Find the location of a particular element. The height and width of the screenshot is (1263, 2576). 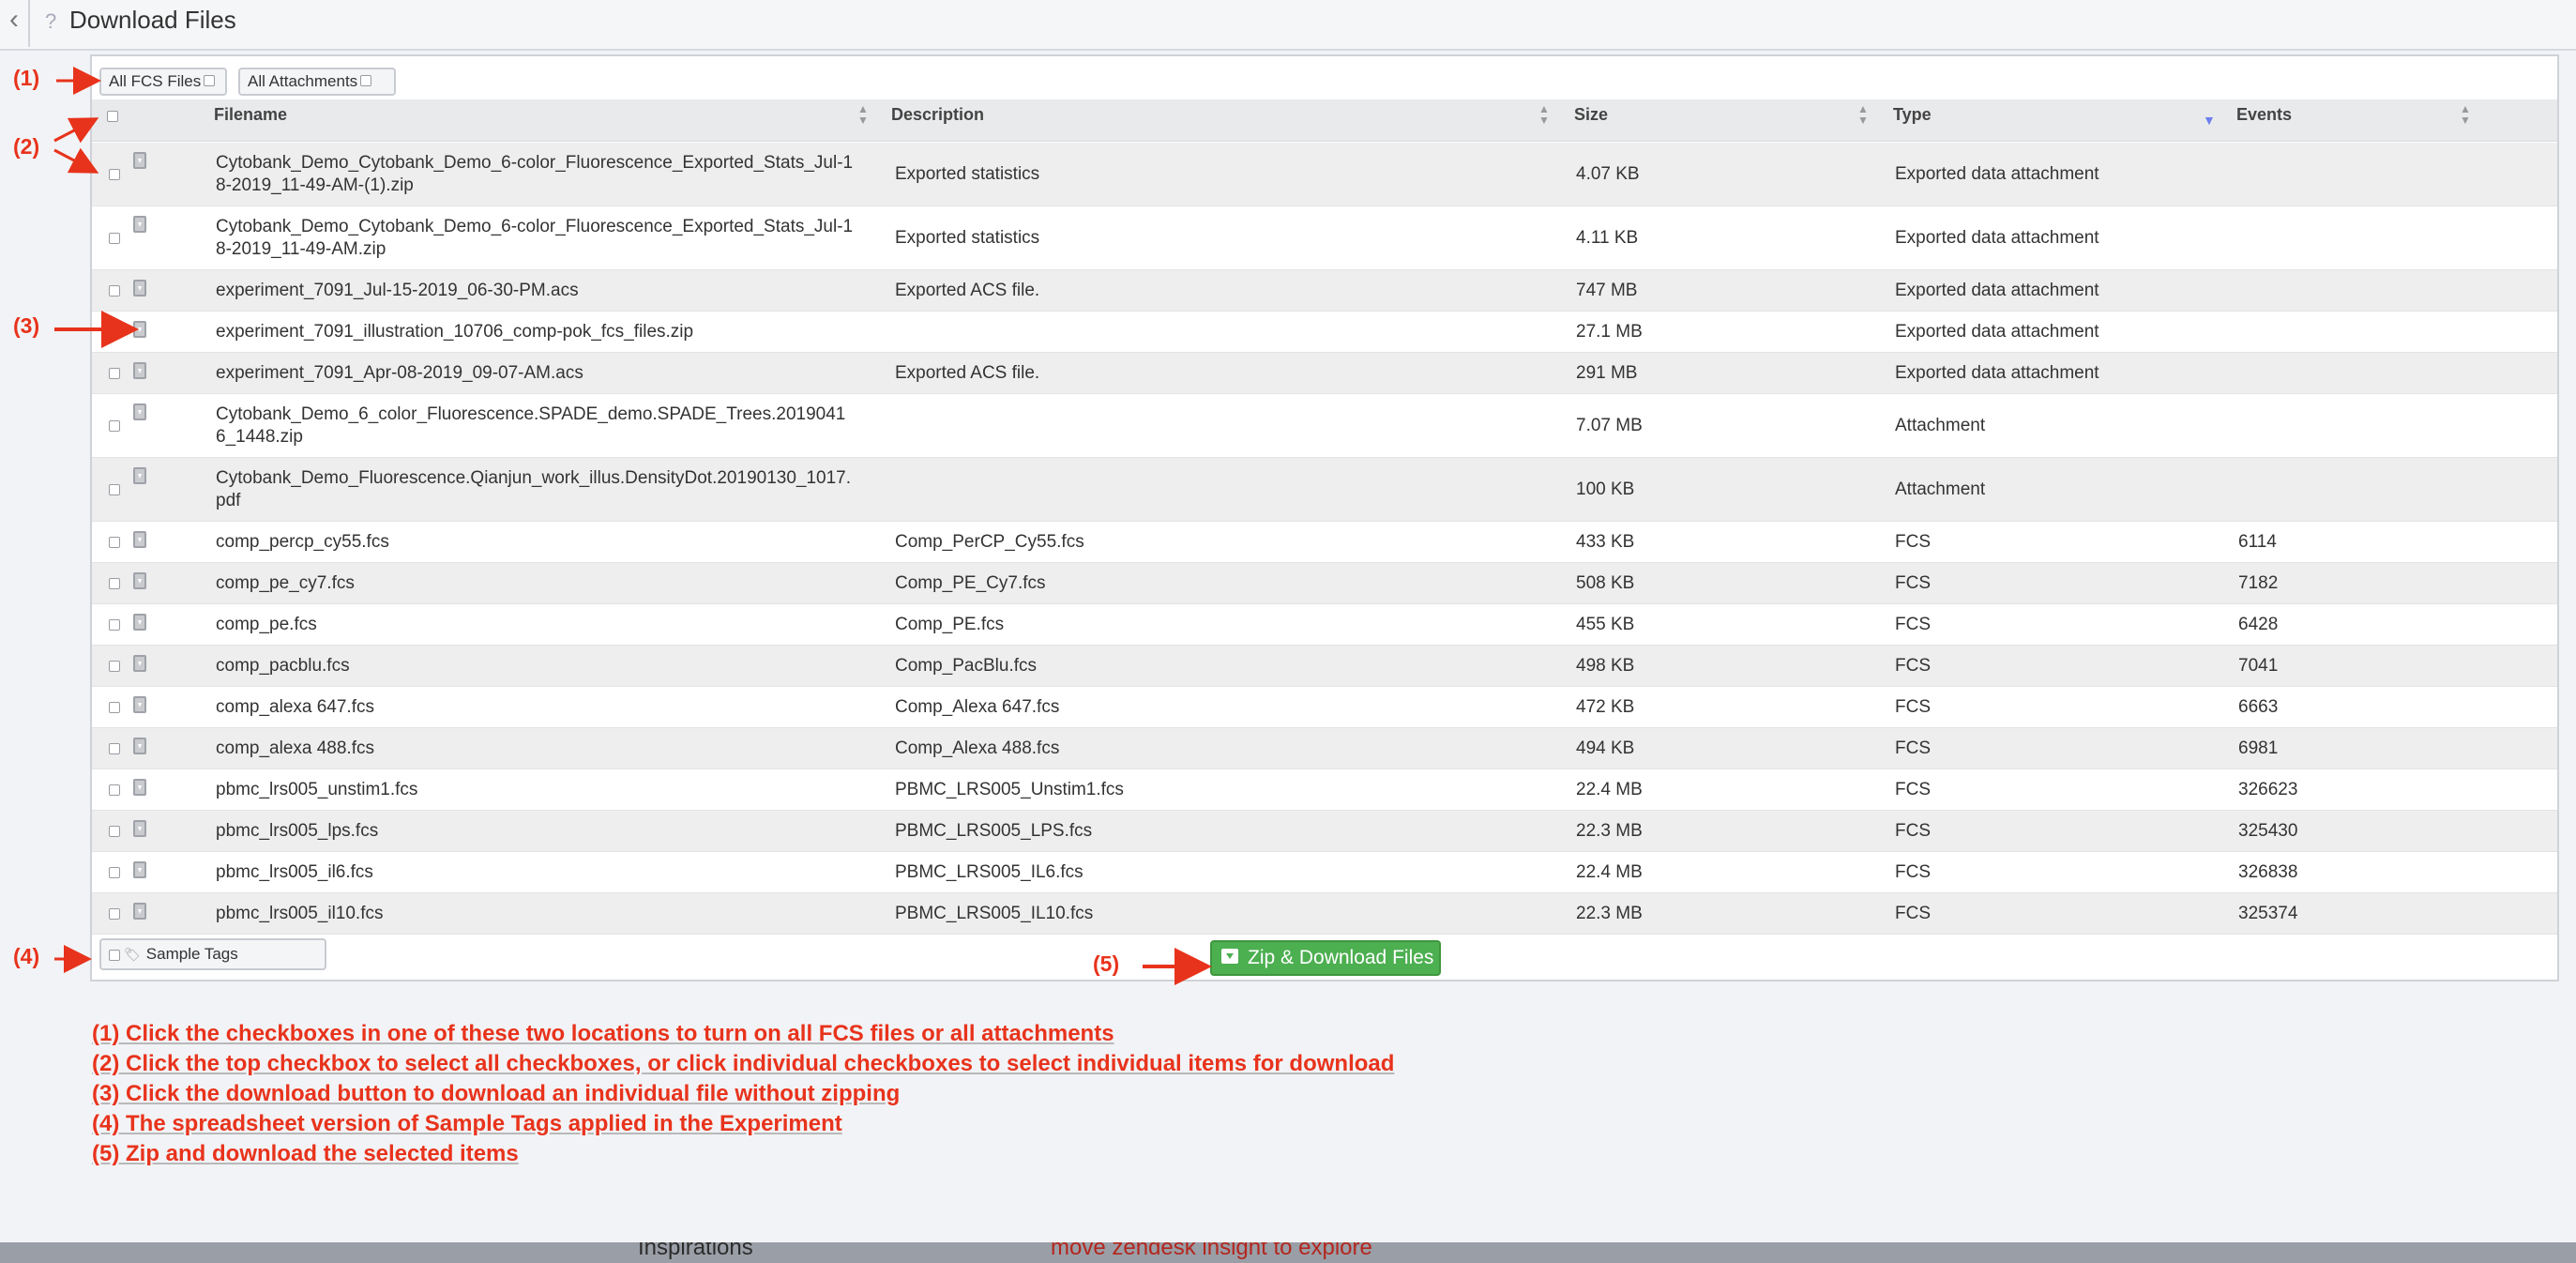

annotation-marker-1: (1) is located at coordinates (26, 78).